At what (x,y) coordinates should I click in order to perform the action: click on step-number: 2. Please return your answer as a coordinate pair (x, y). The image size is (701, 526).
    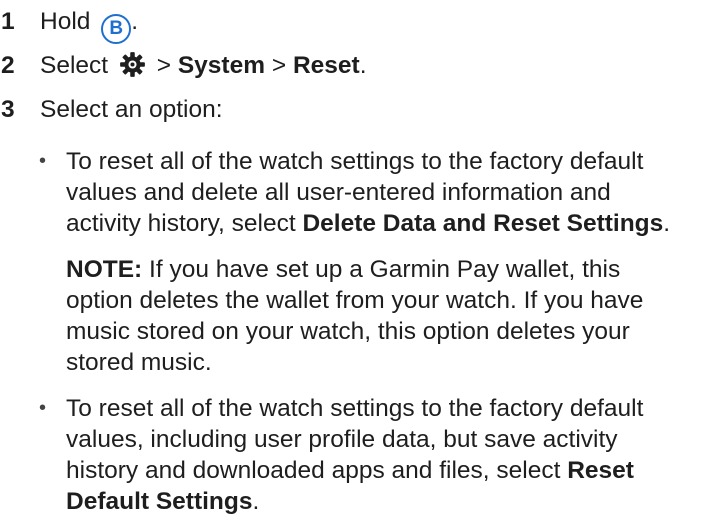
    Looking at the image, I should click on (8, 65).